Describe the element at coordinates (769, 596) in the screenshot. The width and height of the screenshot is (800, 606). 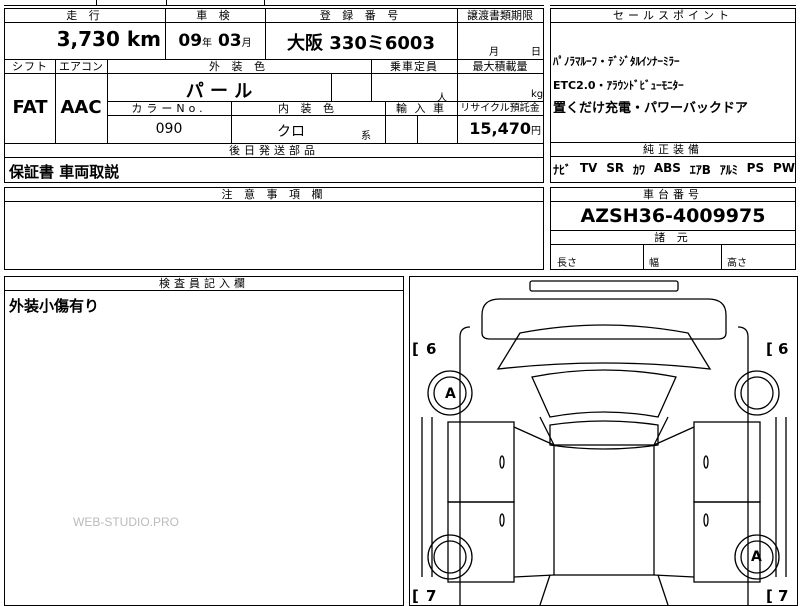
I see `label-rr-bracket: [` at that location.